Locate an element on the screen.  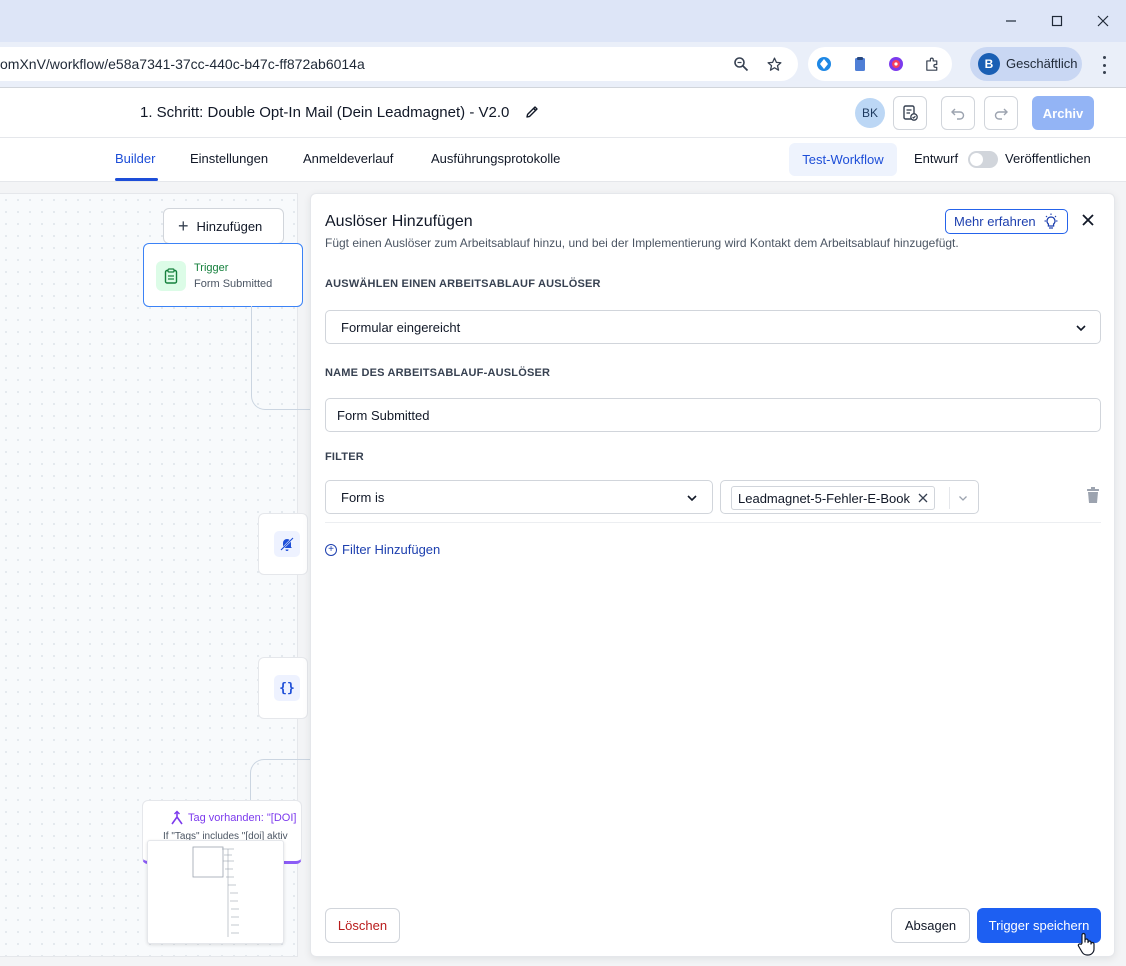
profile-label: Geschäftlich is located at coordinates (1042, 63).